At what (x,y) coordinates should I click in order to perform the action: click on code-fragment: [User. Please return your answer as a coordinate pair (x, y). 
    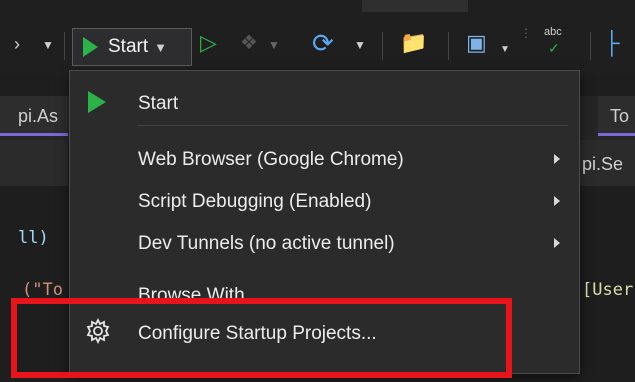
    Looking at the image, I should click on (608, 290).